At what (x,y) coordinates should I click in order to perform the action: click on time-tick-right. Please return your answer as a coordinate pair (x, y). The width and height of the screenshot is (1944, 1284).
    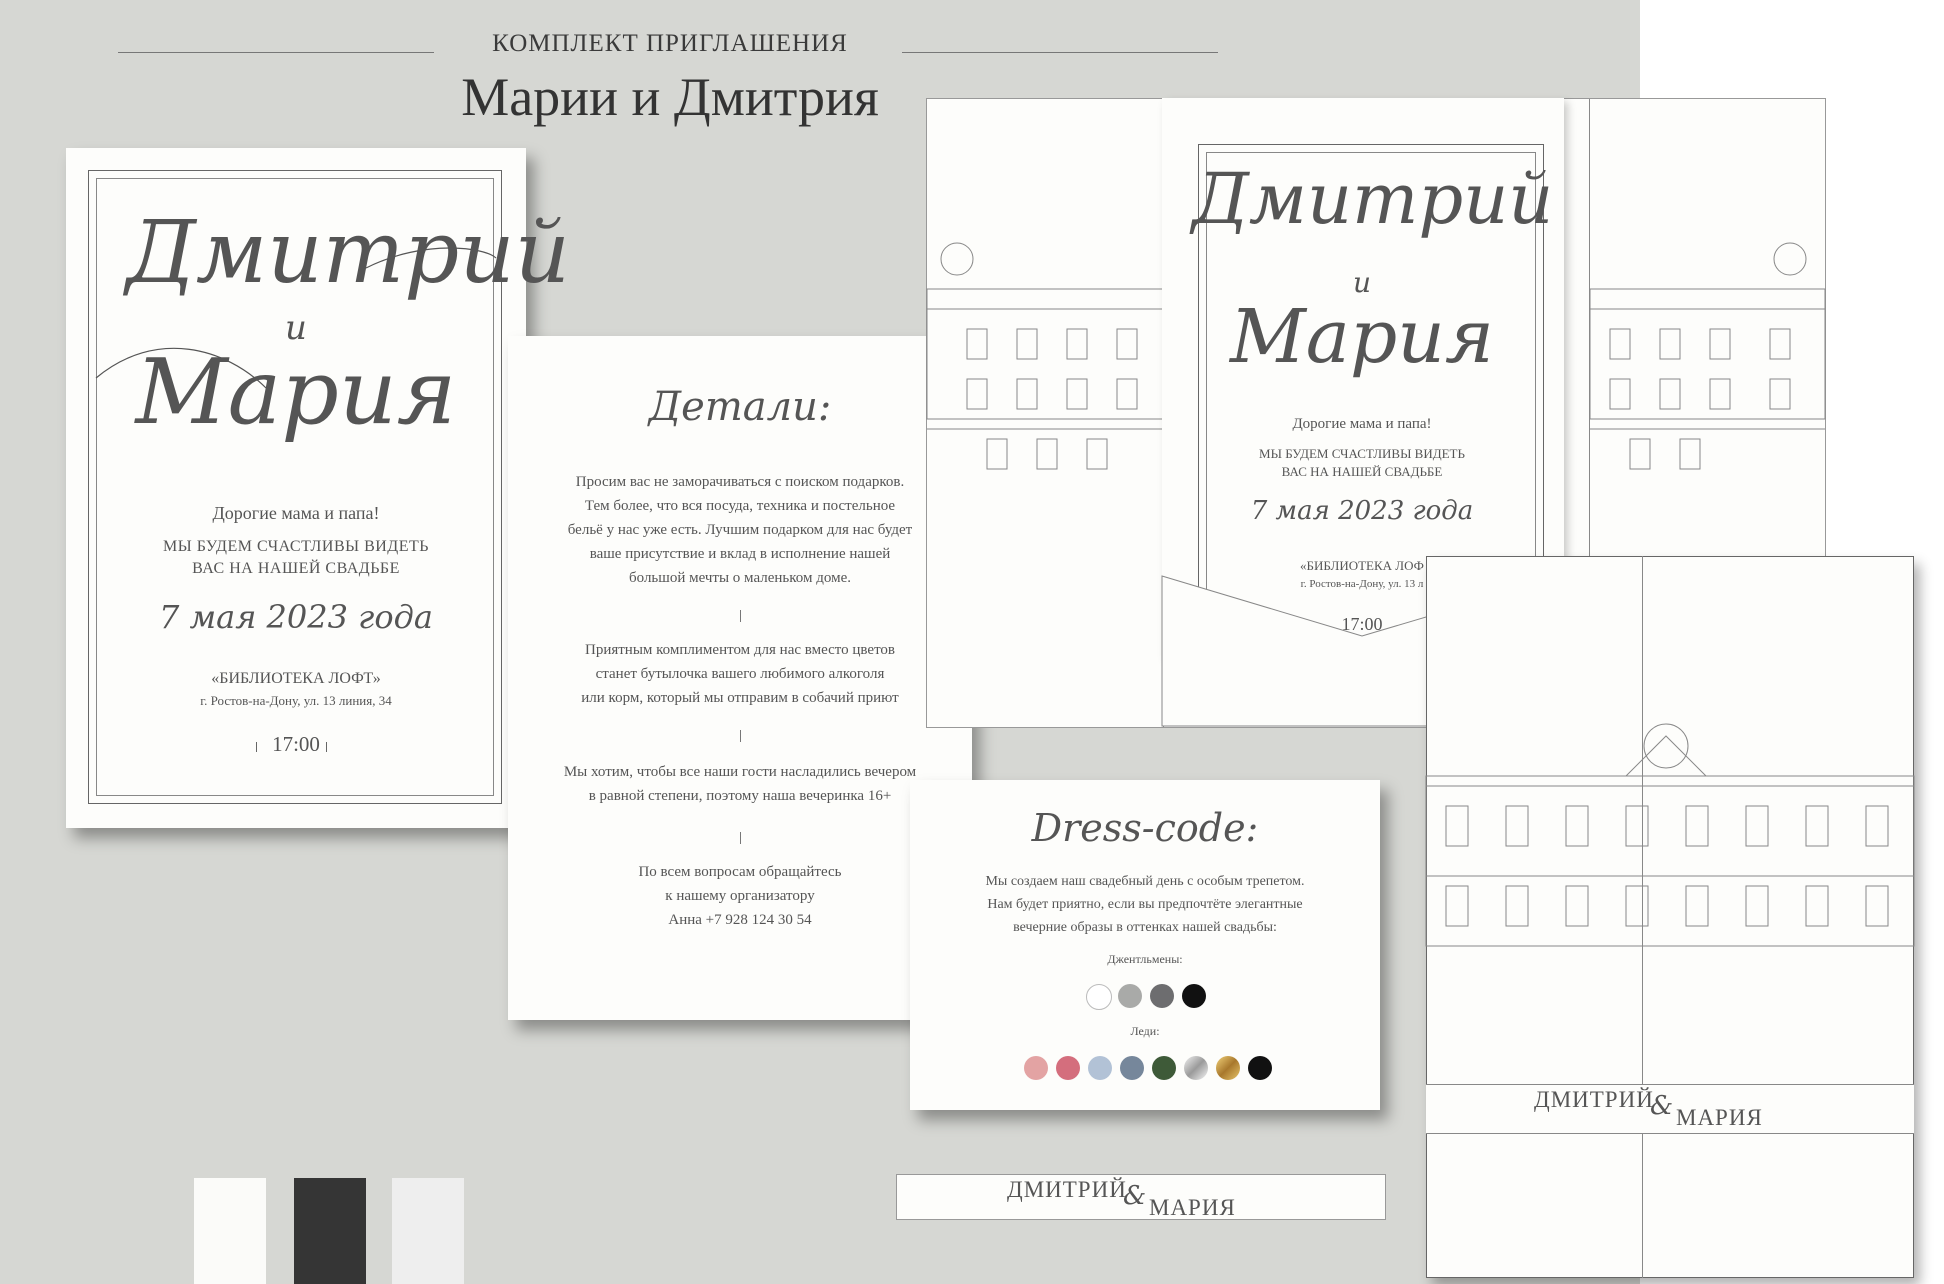
    Looking at the image, I should click on (326, 747).